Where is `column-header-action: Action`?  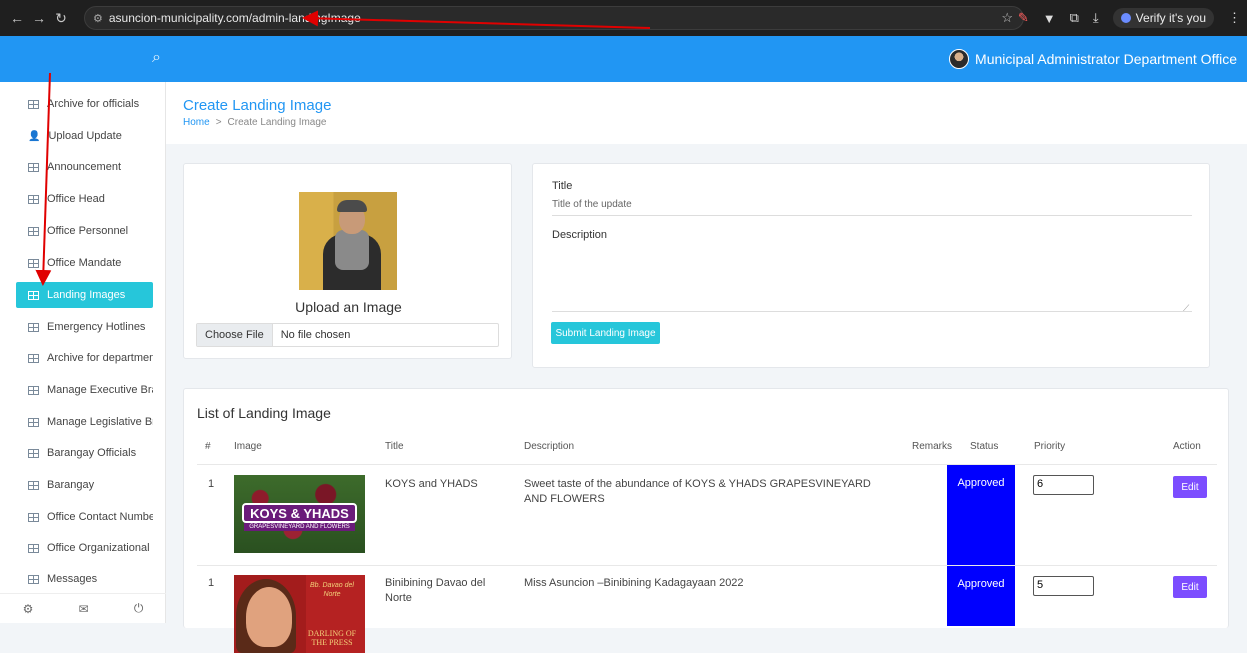 column-header-action: Action is located at coordinates (1187, 446).